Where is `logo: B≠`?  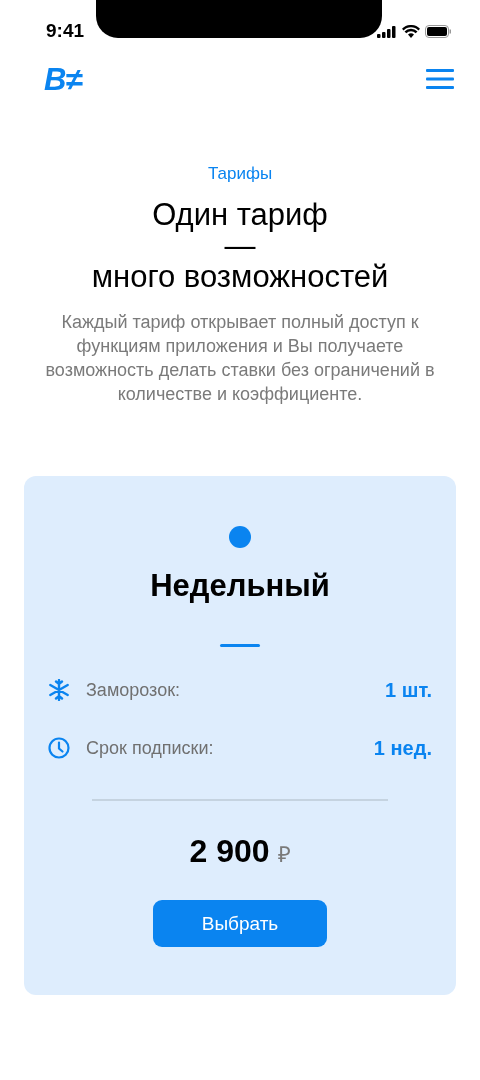
logo: B≠ is located at coordinates (63, 79).